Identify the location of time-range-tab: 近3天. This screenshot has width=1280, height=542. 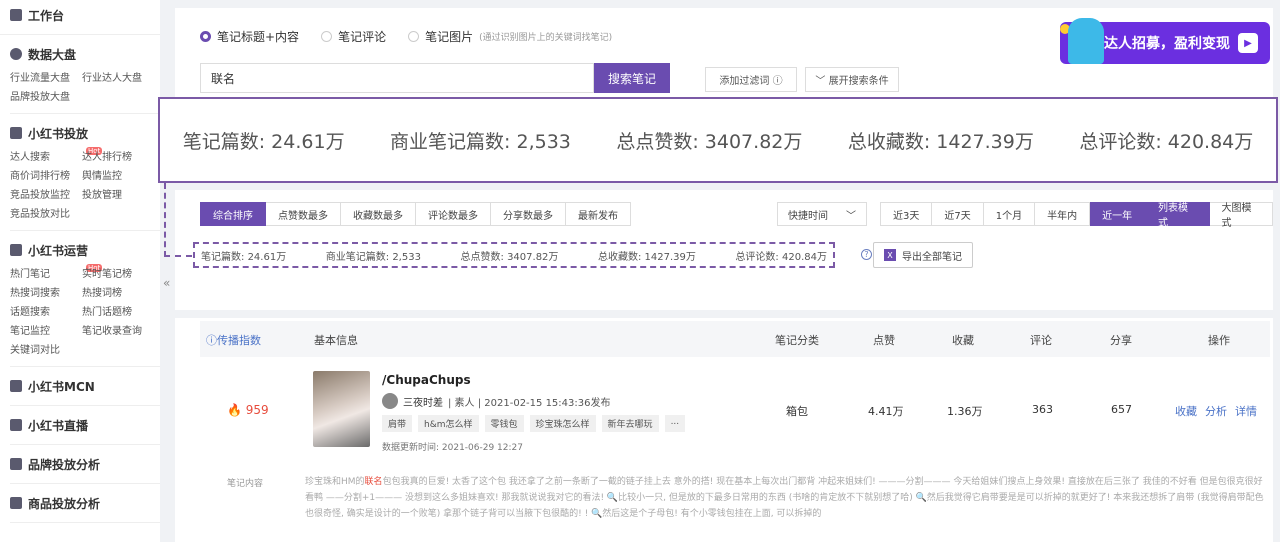
(906, 214).